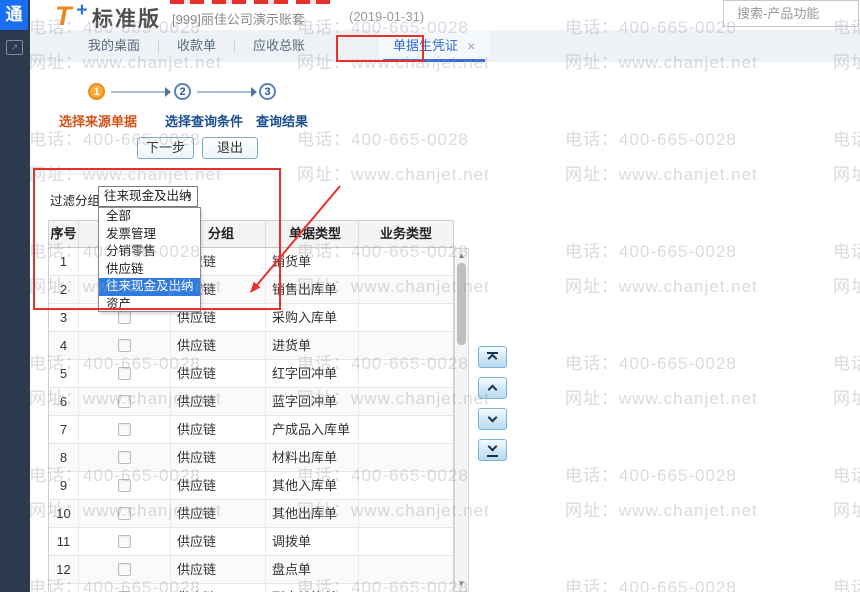 The width and height of the screenshot is (860, 592). What do you see at coordinates (189, 196) in the screenshot?
I see `chevron-down-icon: ▼` at bounding box center [189, 196].